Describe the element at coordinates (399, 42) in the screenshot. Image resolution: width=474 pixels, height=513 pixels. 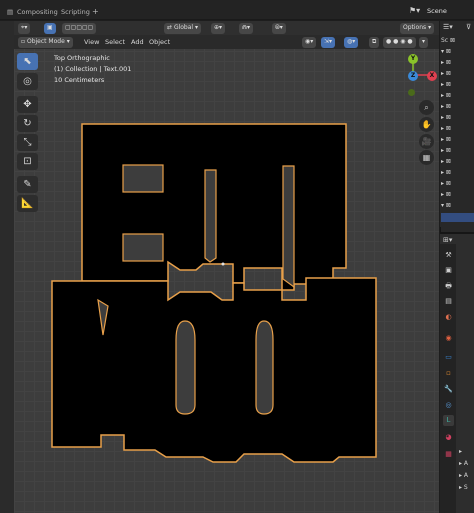
I see `shading-modes-icon: ● ● ◉ ●` at that location.